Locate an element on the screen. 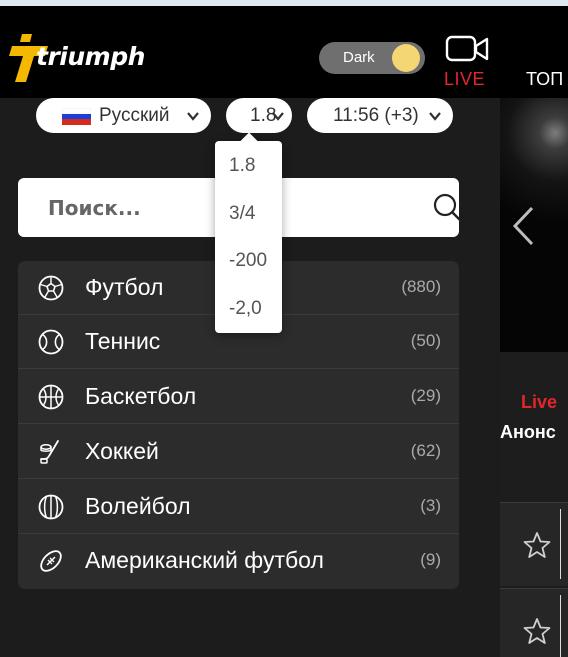 The image size is (568, 657). sport-count: (62) is located at coordinates (425, 450).